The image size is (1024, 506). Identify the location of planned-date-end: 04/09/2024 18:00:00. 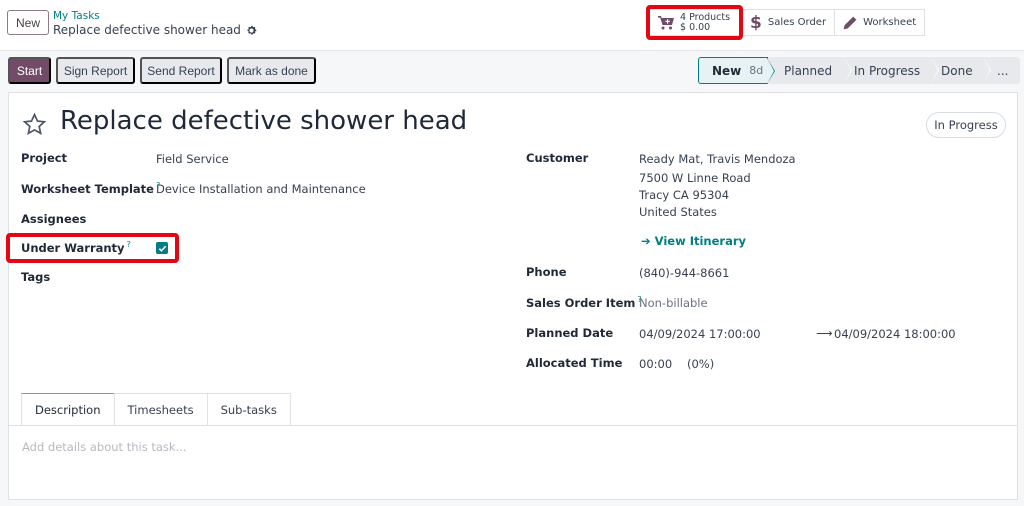
(895, 334).